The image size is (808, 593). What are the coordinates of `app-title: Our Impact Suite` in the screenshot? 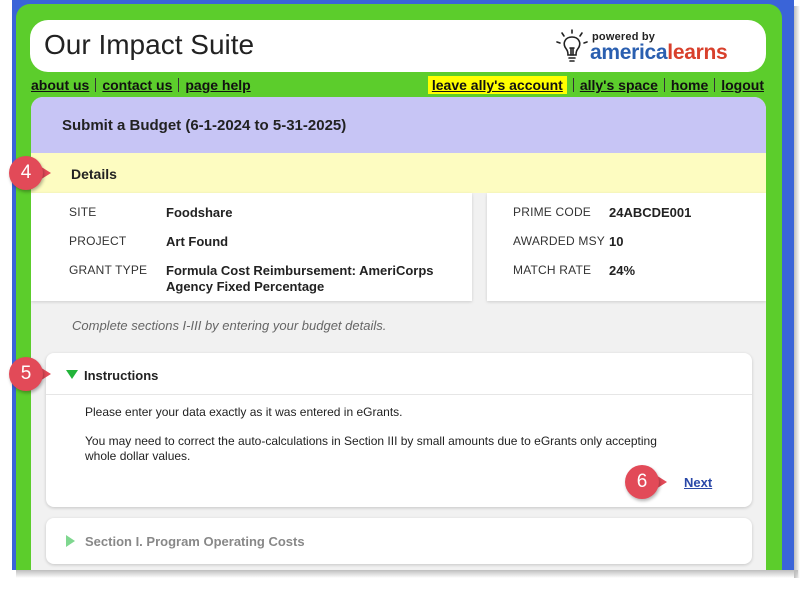 It's located at (149, 44).